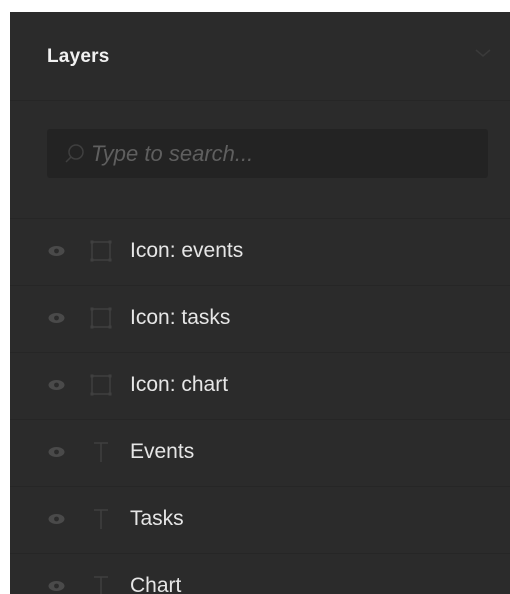 This screenshot has height=594, width=510. I want to click on layer-row: Icon: events, so click(260, 252).